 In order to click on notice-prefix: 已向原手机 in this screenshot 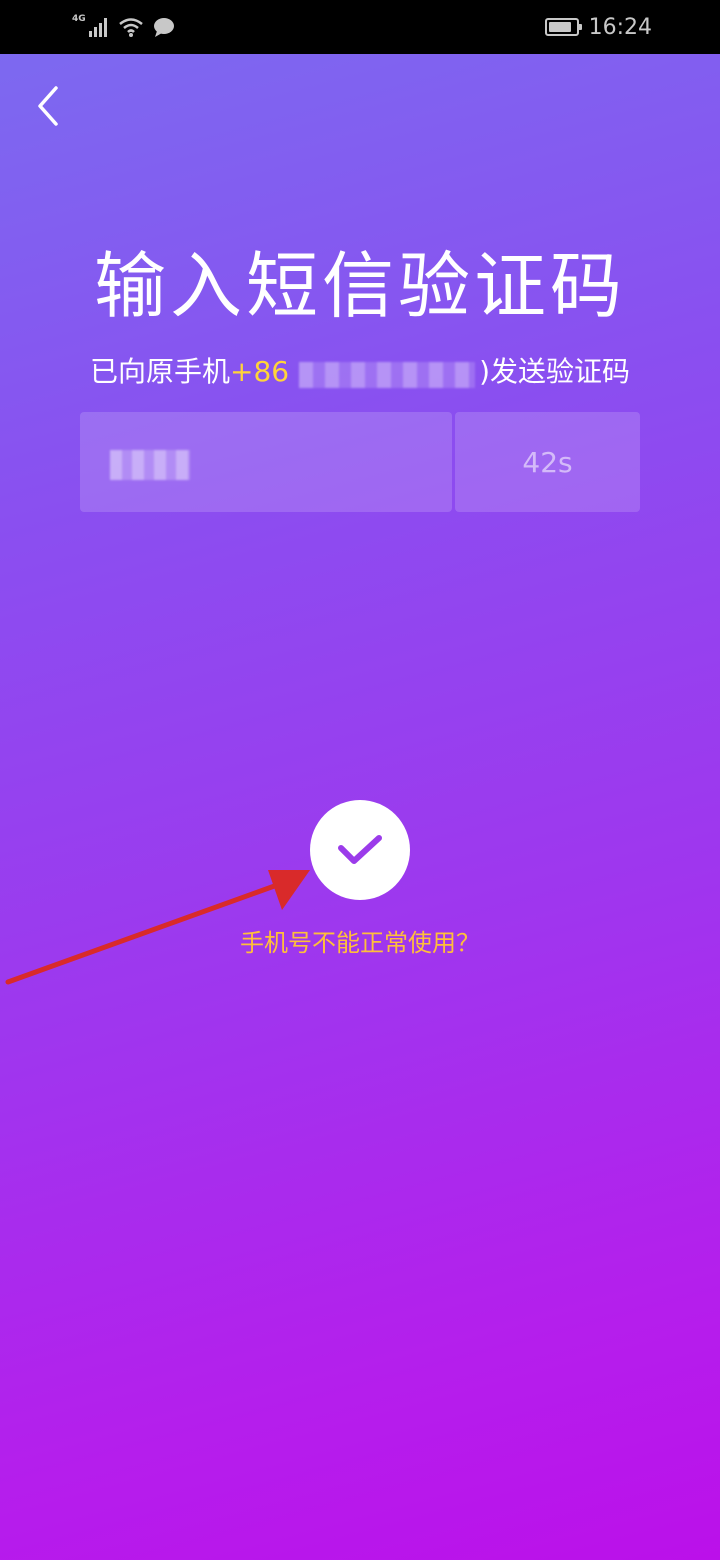, I will do `click(159, 371)`.